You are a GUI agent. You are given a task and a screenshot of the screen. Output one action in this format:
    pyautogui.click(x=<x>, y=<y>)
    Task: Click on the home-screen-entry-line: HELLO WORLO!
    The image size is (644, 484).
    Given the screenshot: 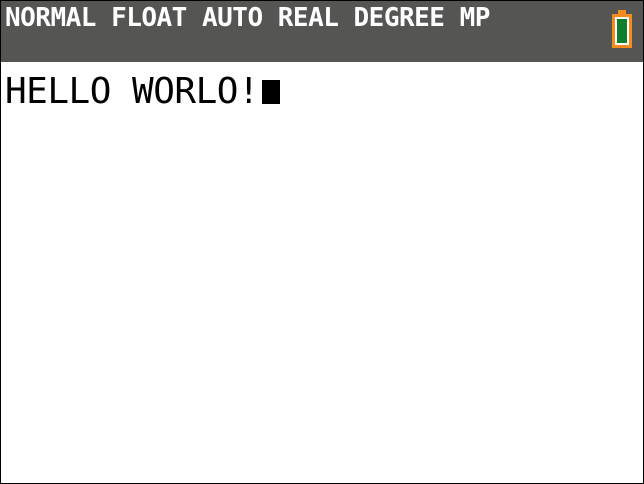 What is the action you would take?
    pyautogui.click(x=143, y=91)
    